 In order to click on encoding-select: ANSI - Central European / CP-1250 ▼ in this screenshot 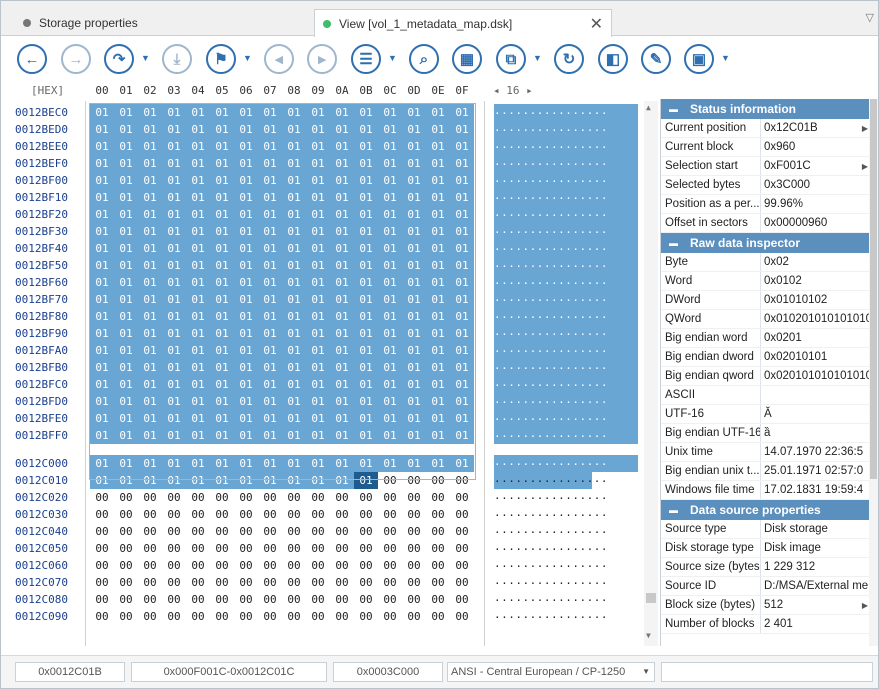, I will do `click(551, 672)`.